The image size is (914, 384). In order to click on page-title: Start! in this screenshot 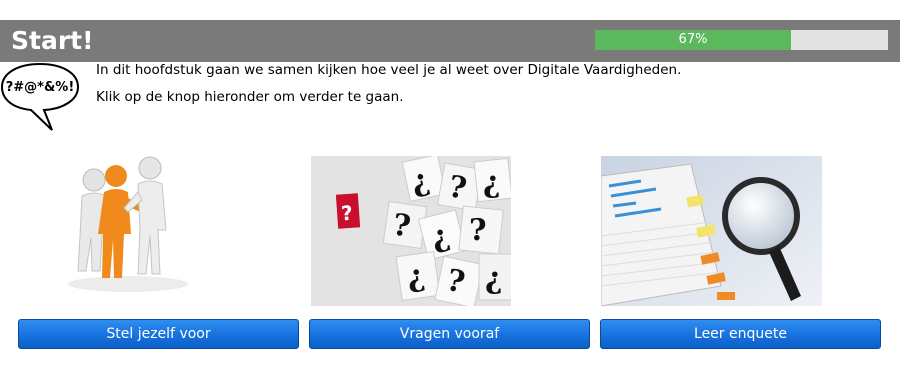, I will do `click(52, 40)`.